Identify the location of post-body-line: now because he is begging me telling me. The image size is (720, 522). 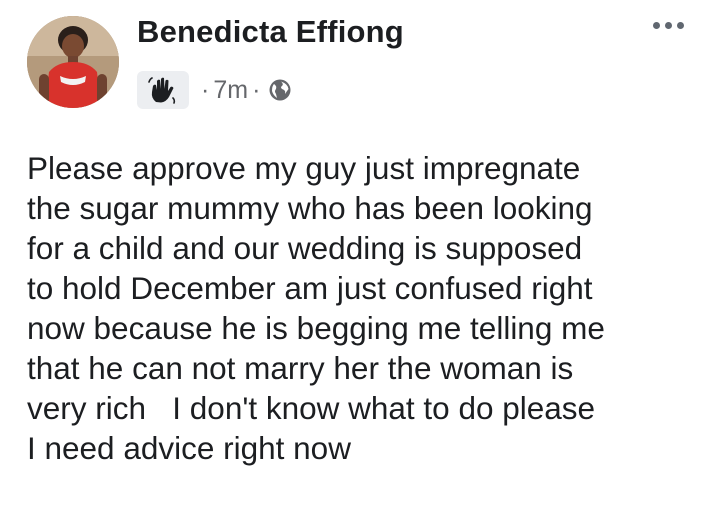
(316, 328).